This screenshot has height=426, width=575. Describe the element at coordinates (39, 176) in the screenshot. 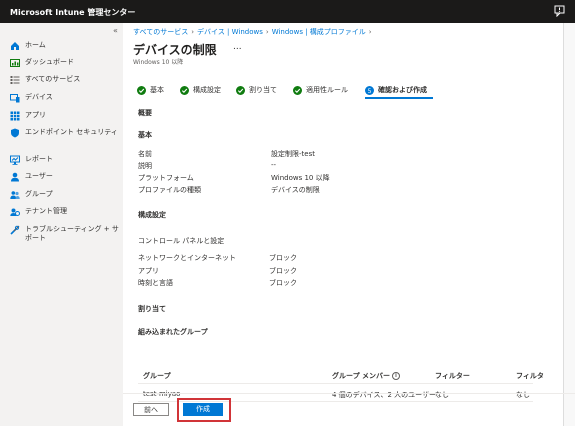

I see `sidebar-item-label: ユーザー` at that location.